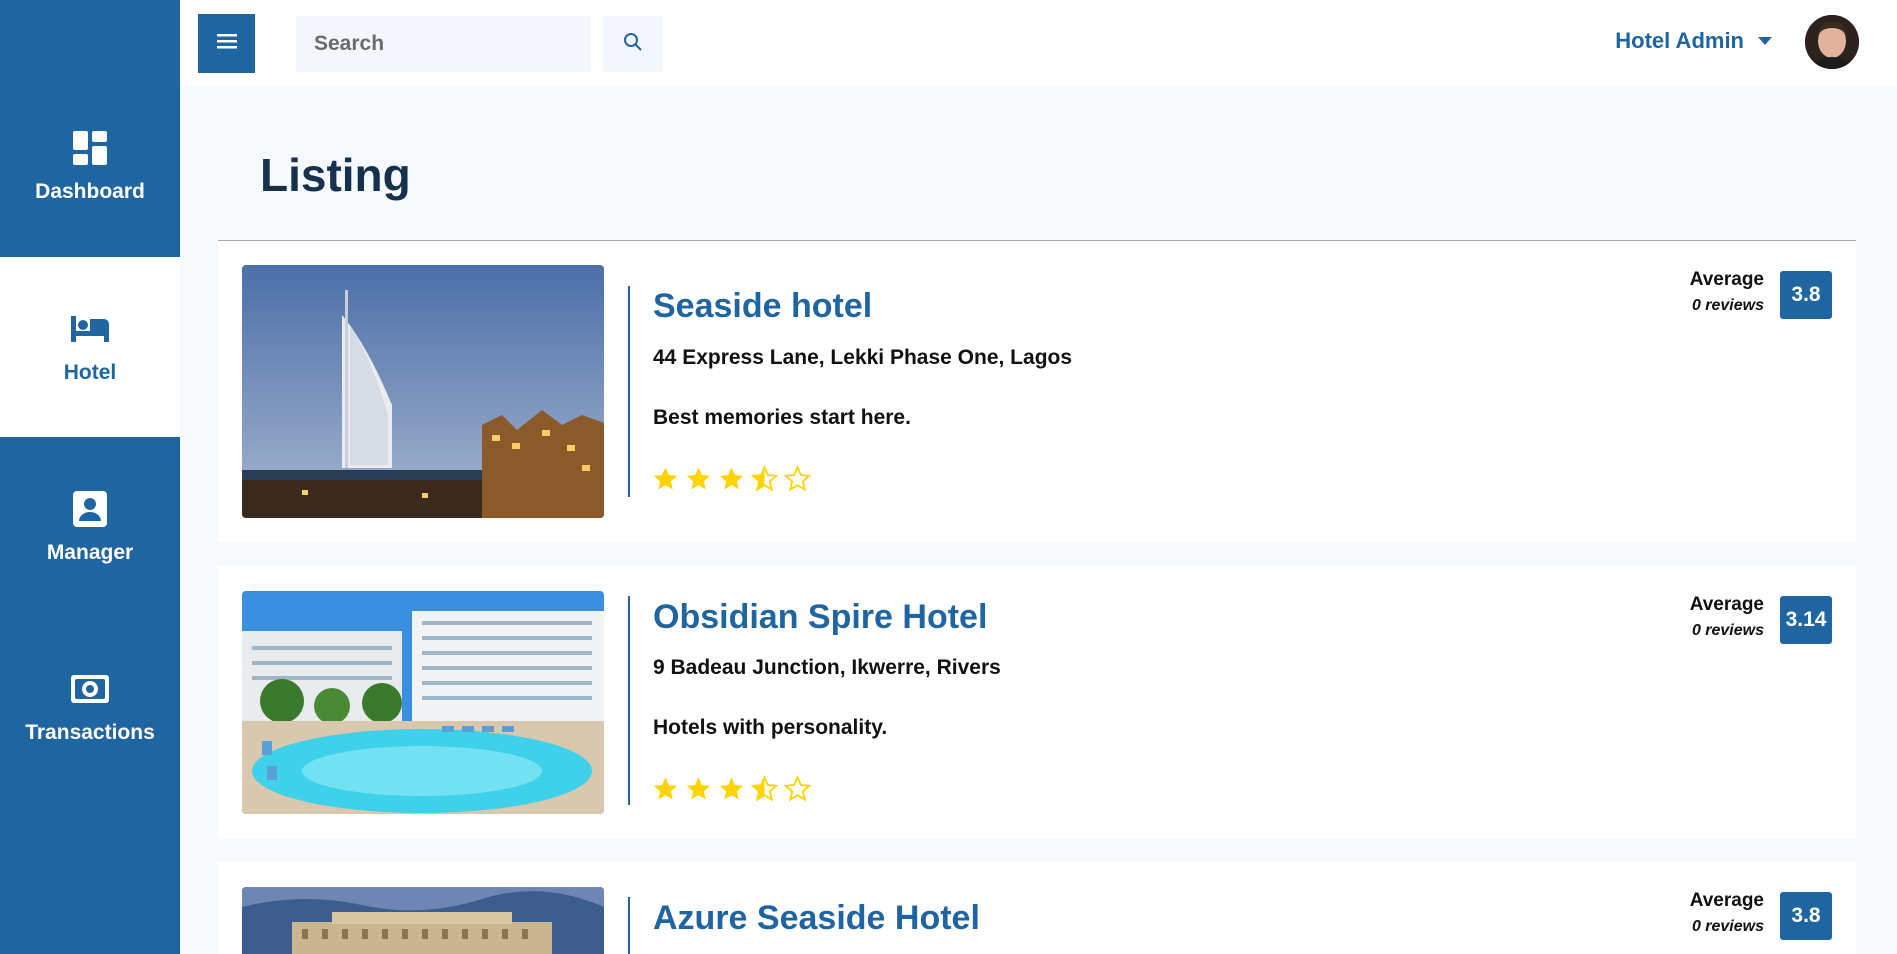 The image size is (1897, 954). What do you see at coordinates (782, 417) in the screenshot?
I see `hotel-tagline: Best memories start here.` at bounding box center [782, 417].